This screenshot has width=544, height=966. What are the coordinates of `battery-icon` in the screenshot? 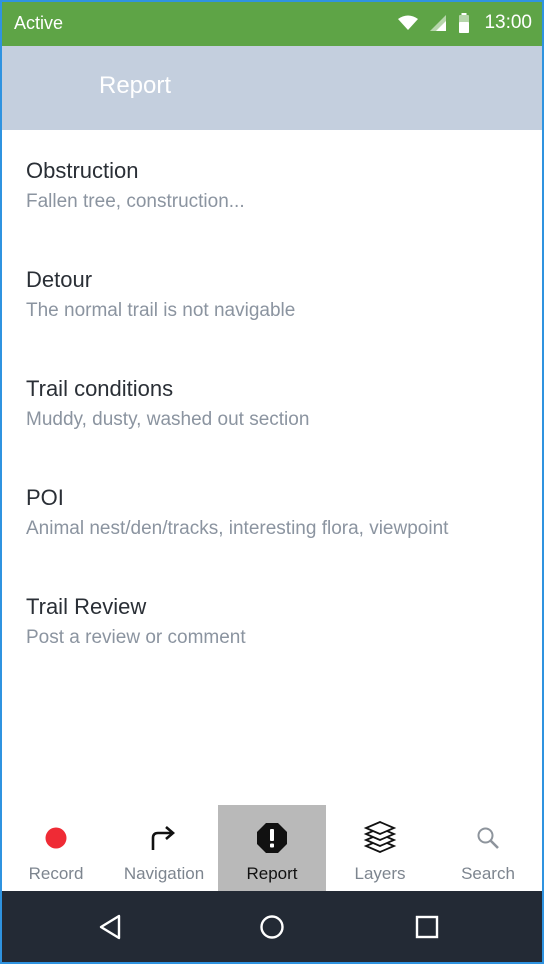 It's located at (464, 23).